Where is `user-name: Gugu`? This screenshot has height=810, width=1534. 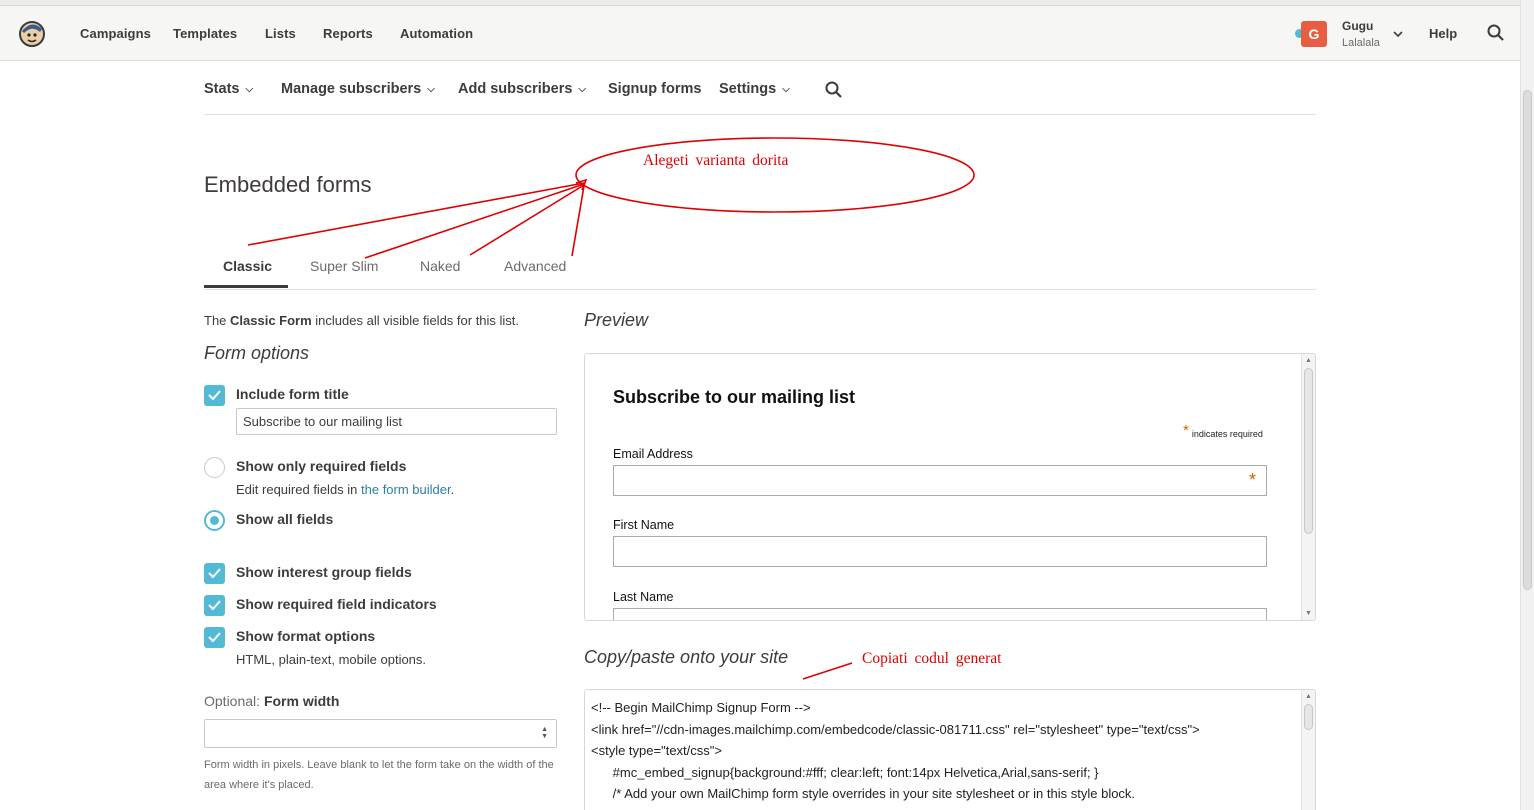
user-name: Gugu is located at coordinates (1357, 26).